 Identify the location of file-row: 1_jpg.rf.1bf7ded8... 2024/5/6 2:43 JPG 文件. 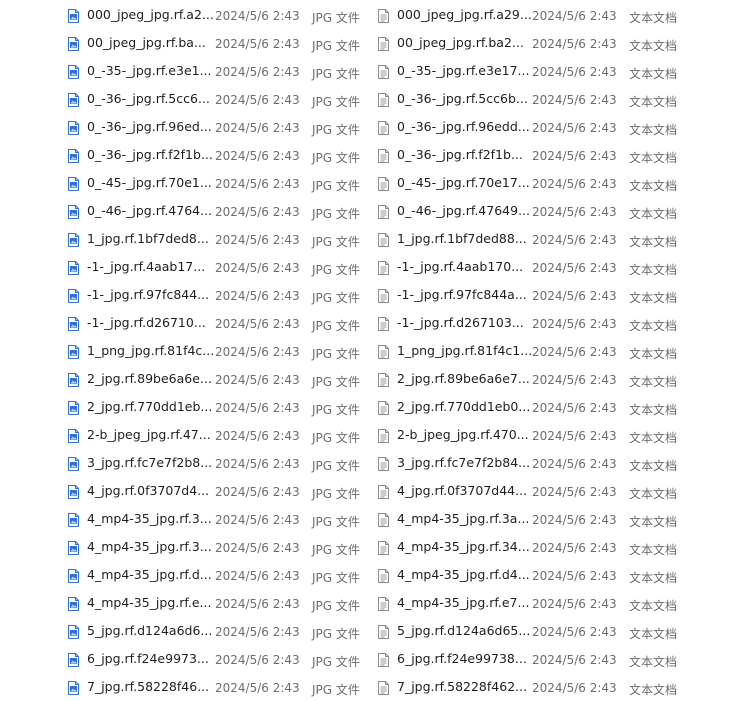
(218, 239).